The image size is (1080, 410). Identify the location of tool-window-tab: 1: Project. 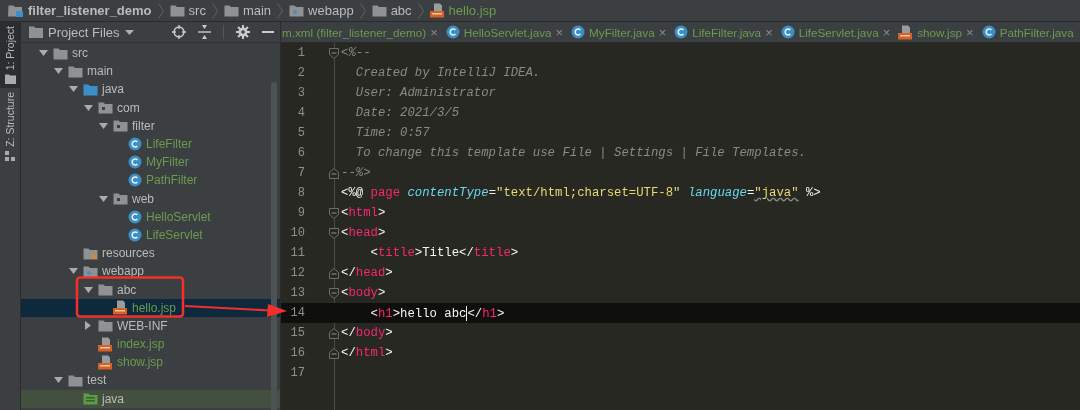
(10, 55).